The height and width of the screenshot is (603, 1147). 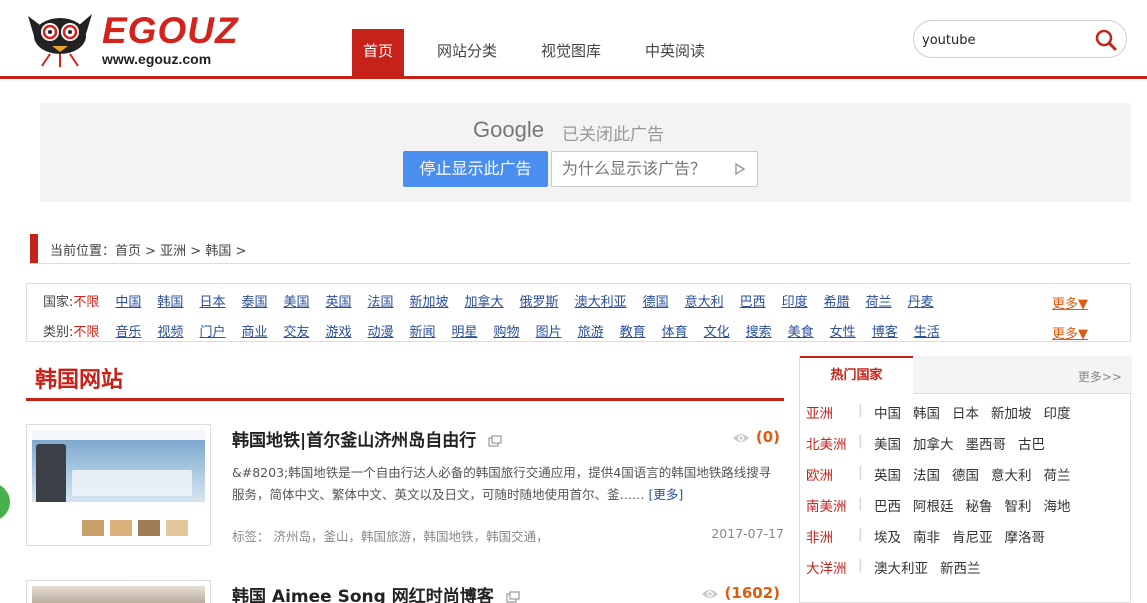 What do you see at coordinates (675, 330) in the screenshot?
I see `category-filter-item: 体育` at bounding box center [675, 330].